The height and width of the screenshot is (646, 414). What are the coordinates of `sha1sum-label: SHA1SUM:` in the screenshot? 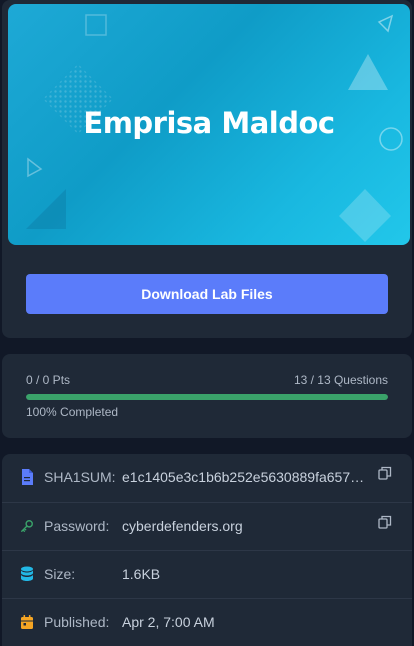 It's located at (80, 477).